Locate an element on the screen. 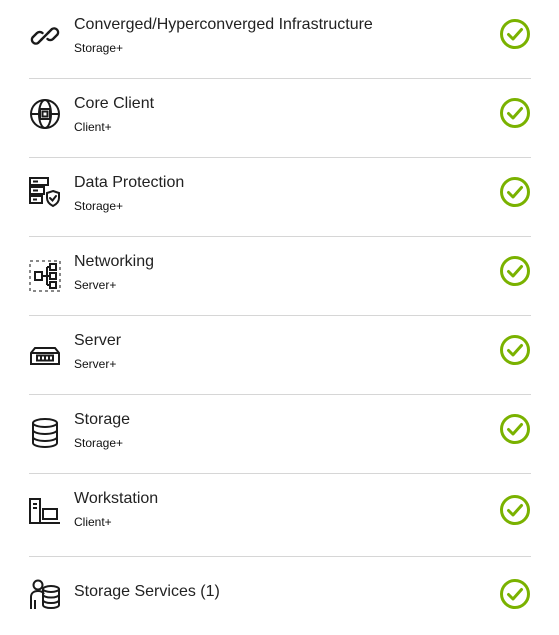  item-title: Storage is located at coordinates (102, 419).